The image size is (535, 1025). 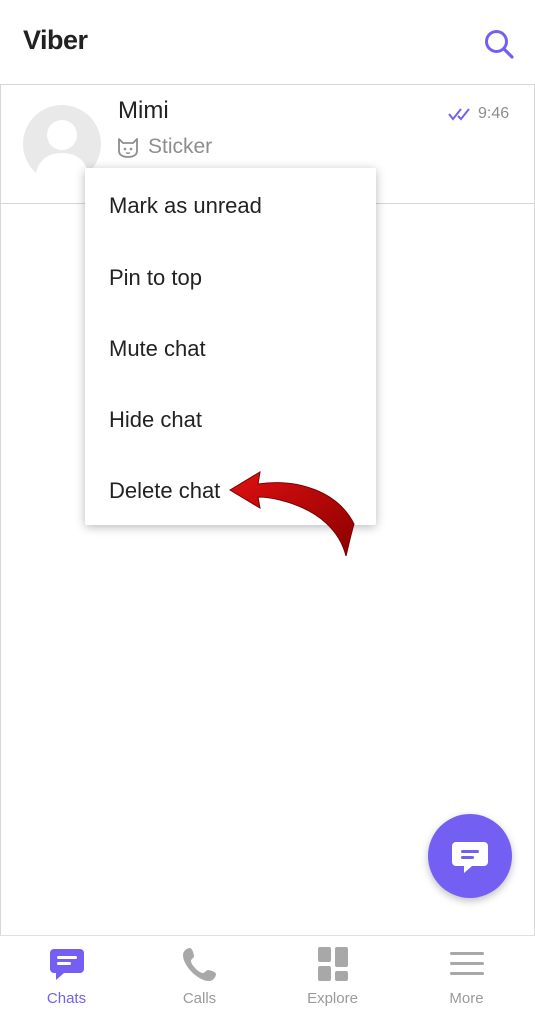 I want to click on message-preview: Sticker, so click(x=164, y=147).